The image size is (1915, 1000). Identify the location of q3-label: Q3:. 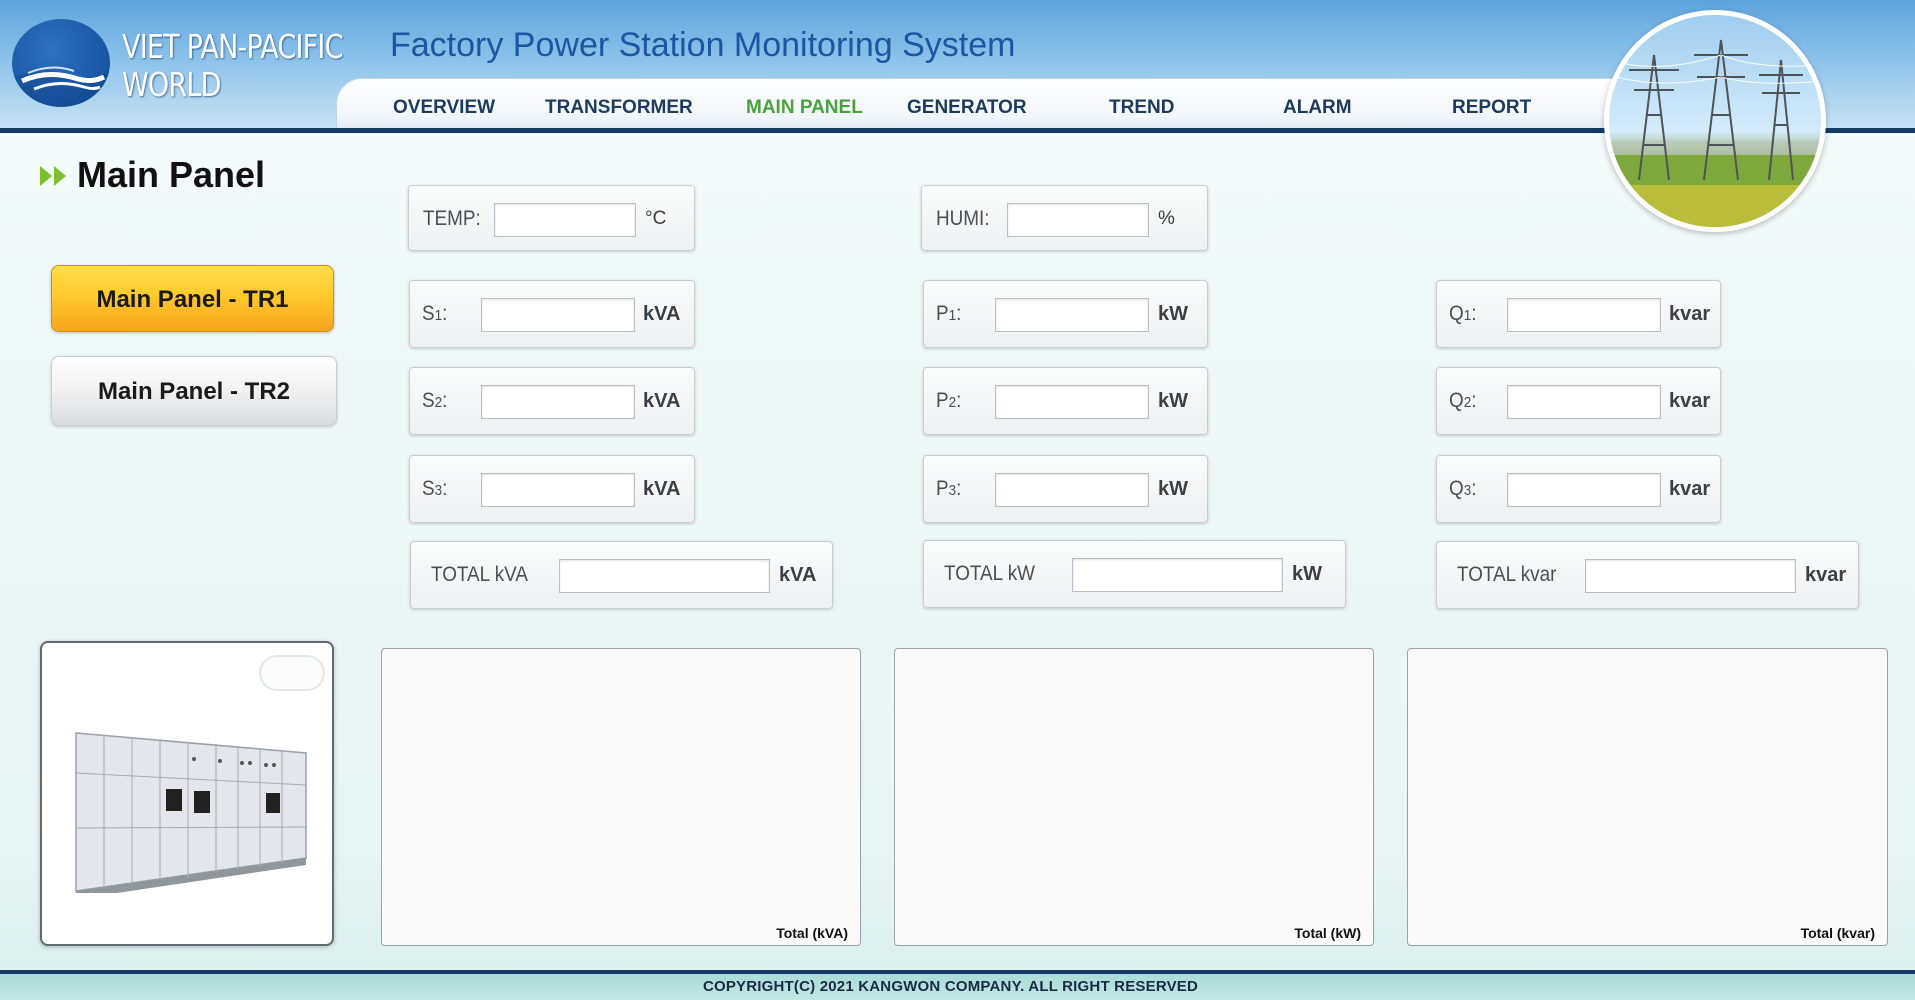
(1463, 488).